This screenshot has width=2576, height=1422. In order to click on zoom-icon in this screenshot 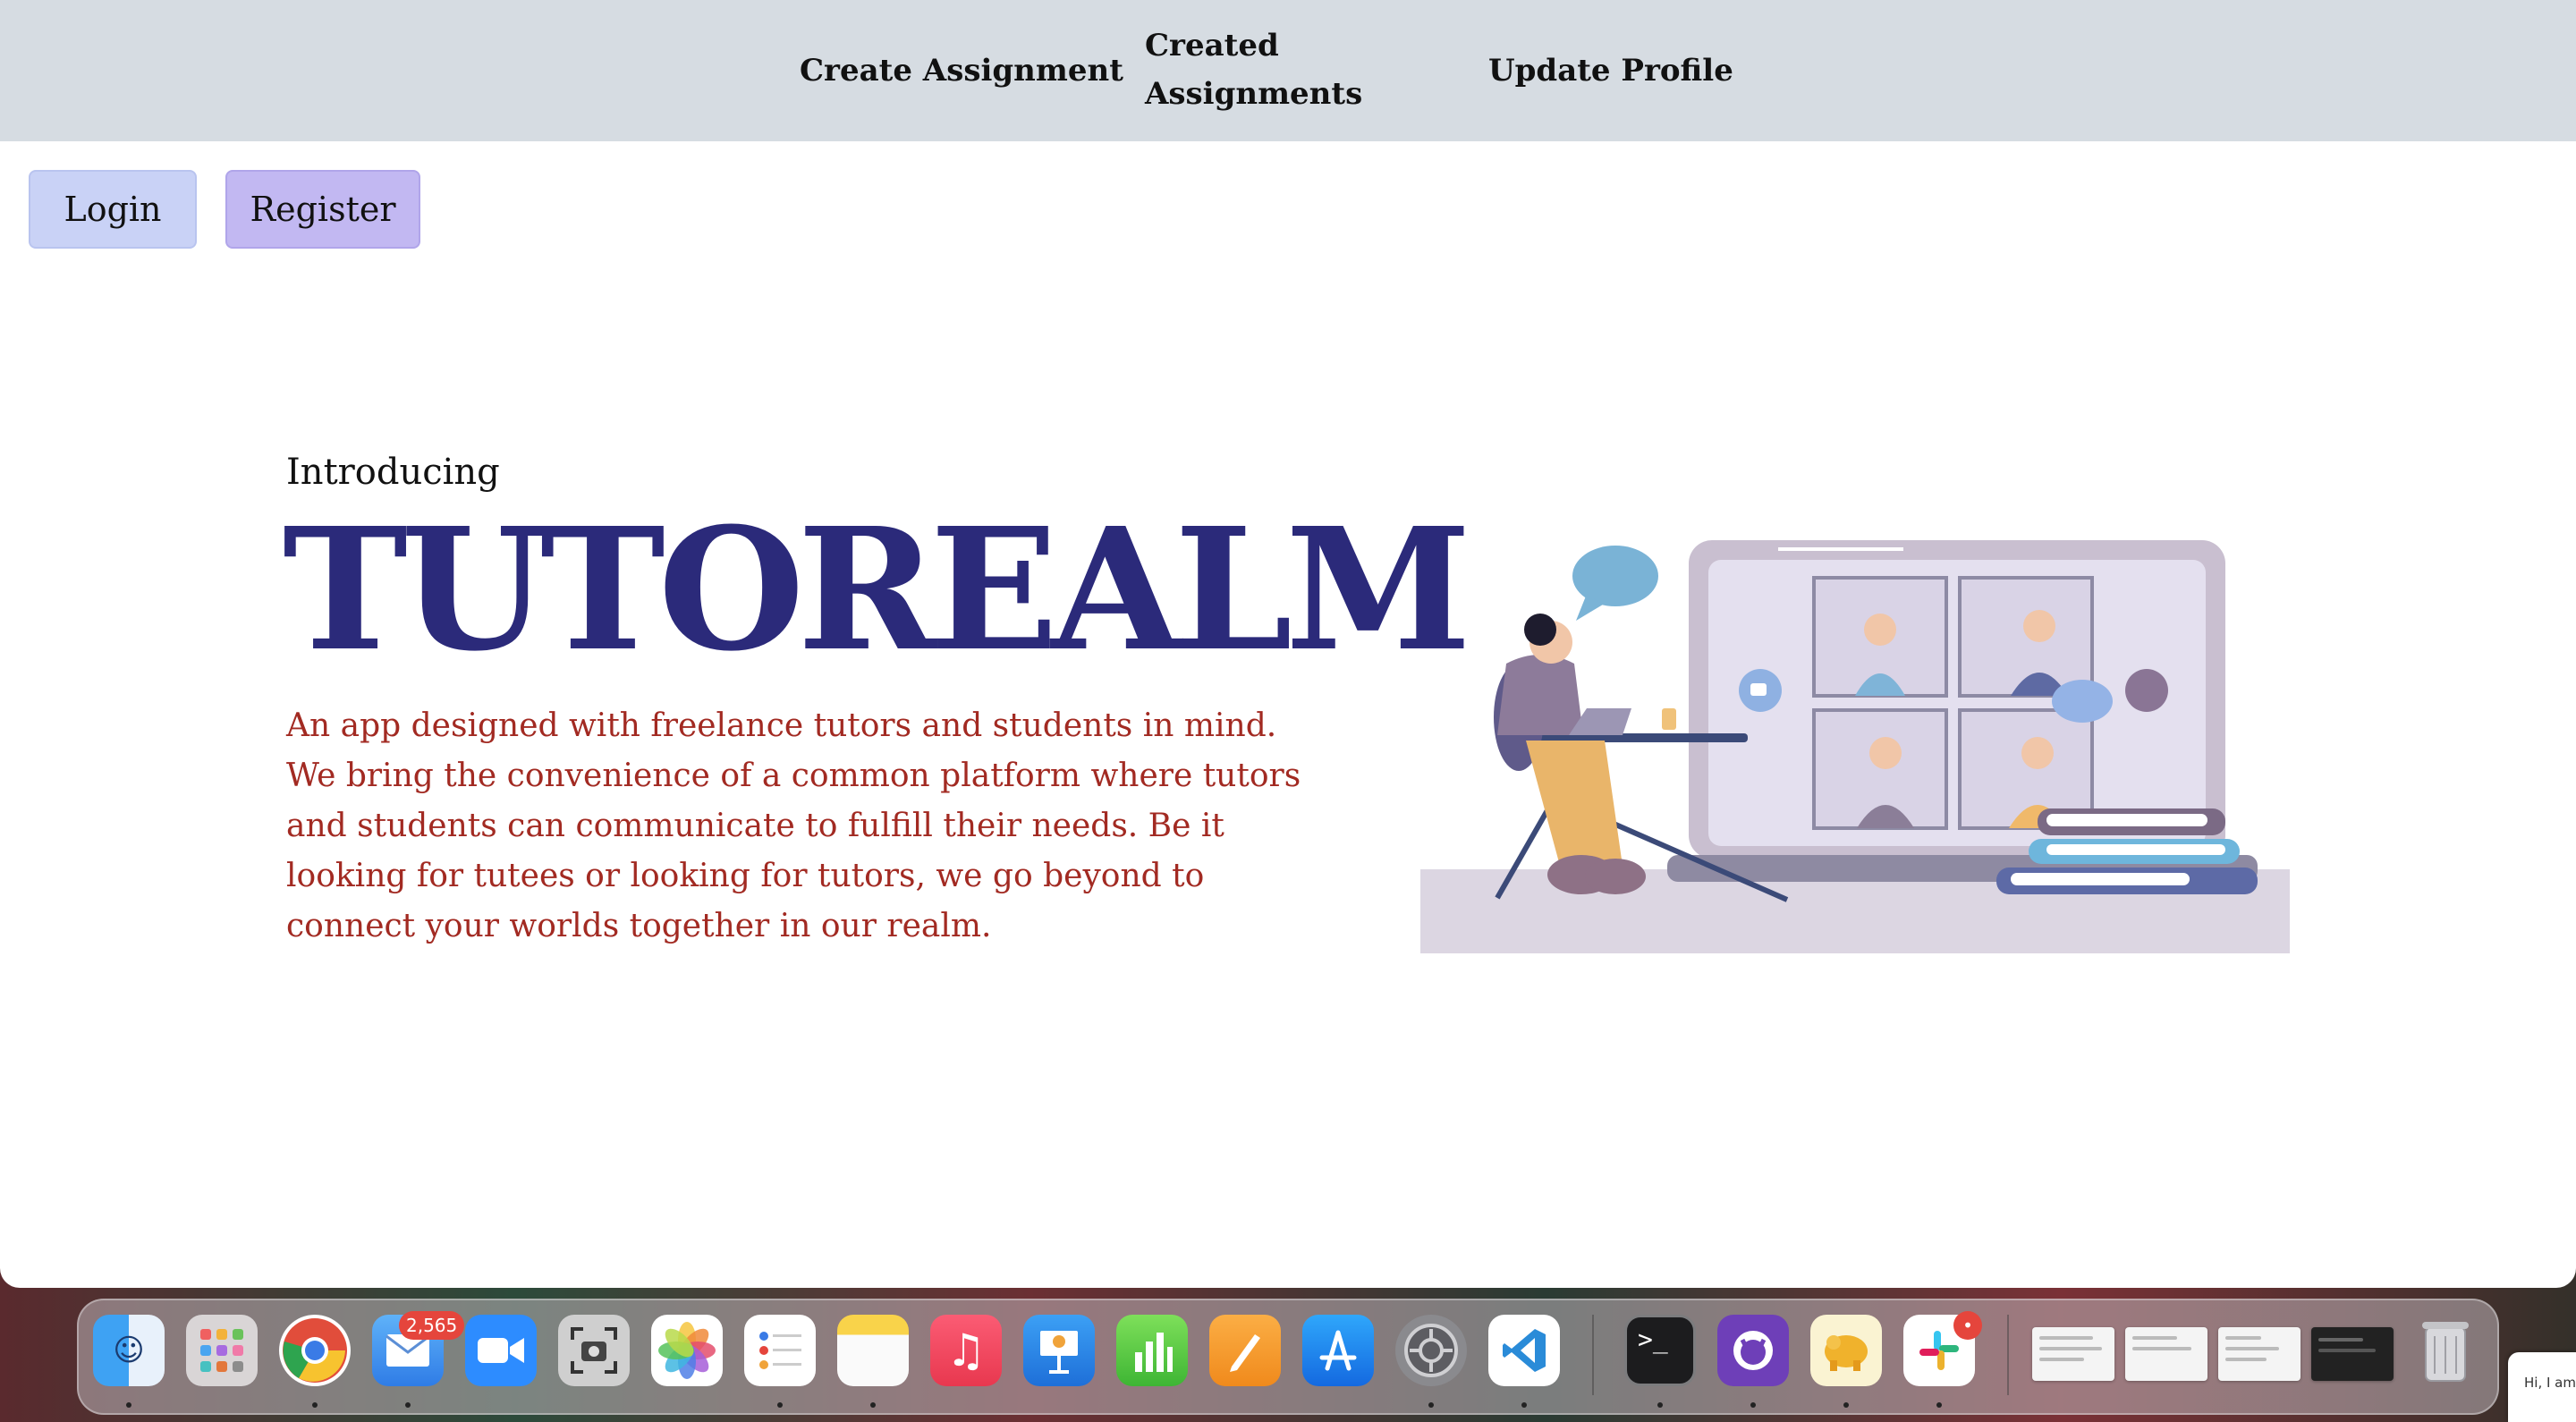, I will do `click(501, 1350)`.